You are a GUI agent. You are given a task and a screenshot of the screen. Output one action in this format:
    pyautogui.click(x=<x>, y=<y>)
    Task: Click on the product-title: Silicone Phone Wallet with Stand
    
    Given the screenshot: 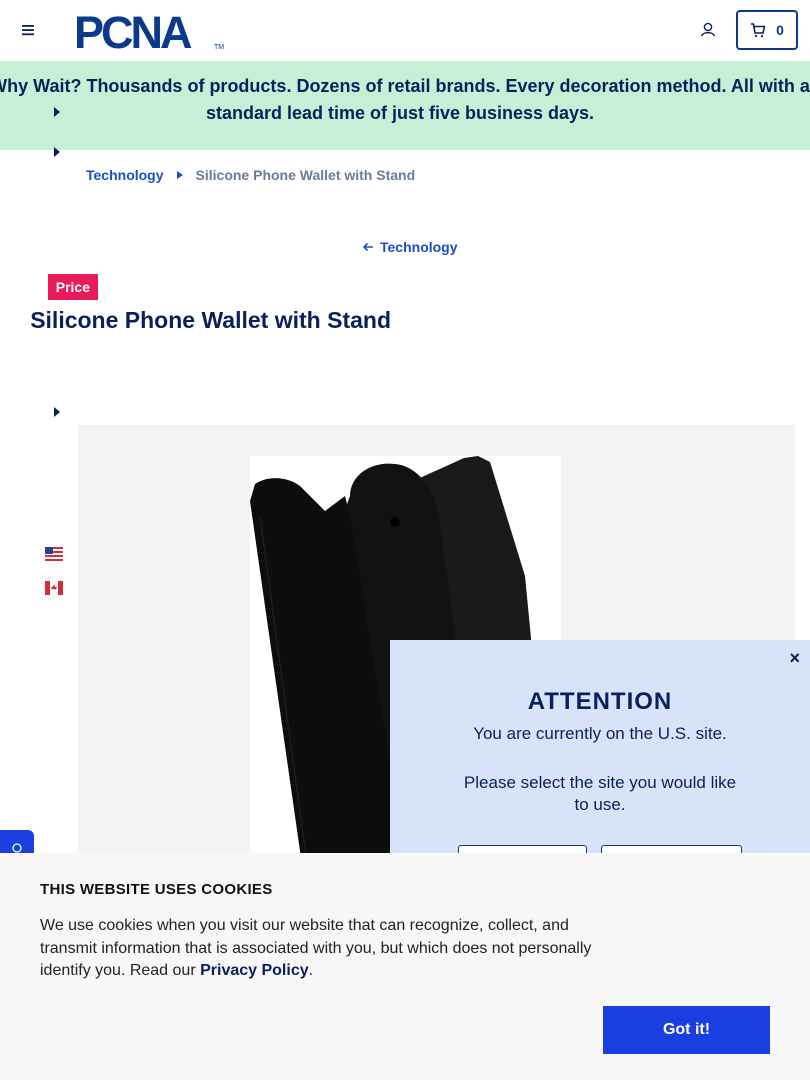 What is the action you would take?
    pyautogui.click(x=210, y=320)
    